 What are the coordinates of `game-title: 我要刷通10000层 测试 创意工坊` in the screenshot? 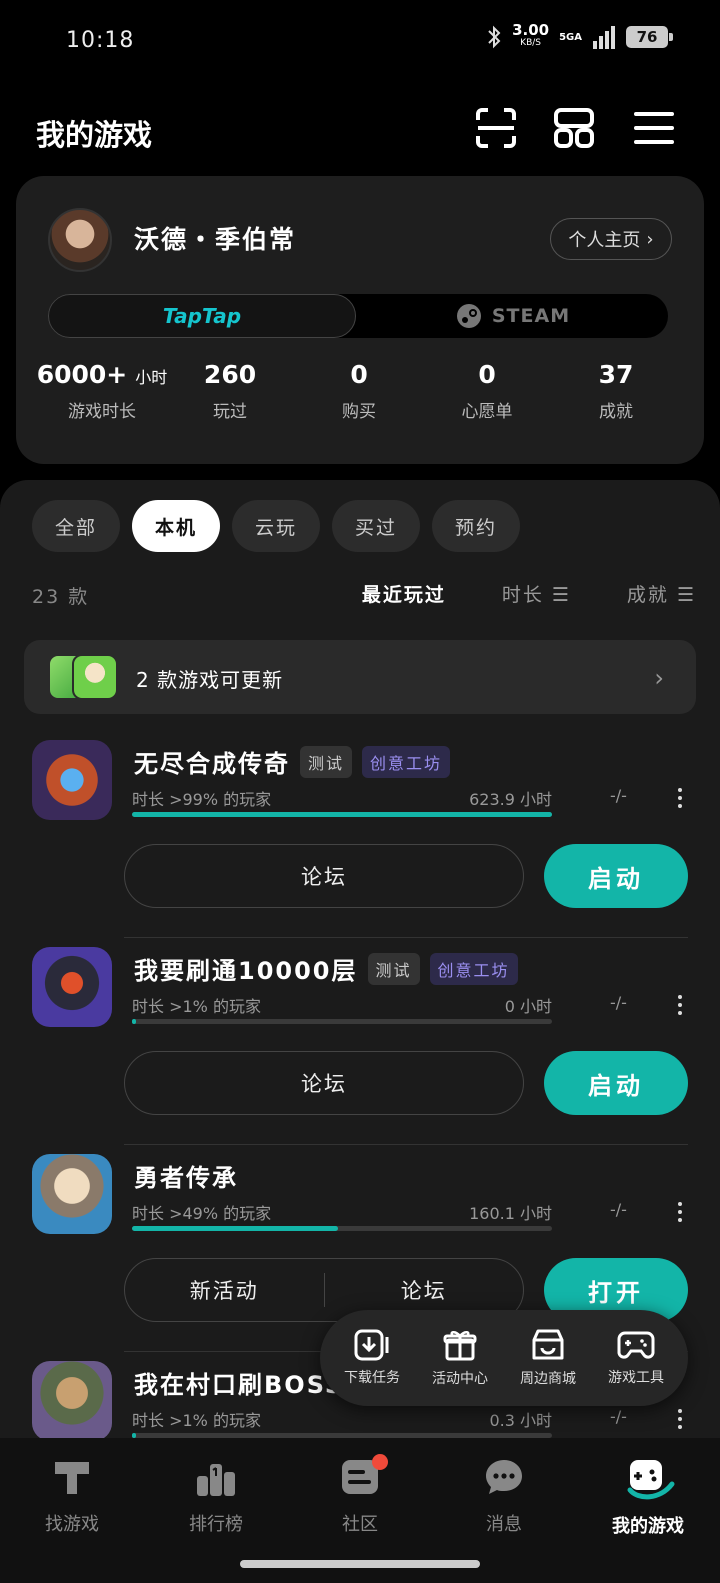 It's located at (326, 968).